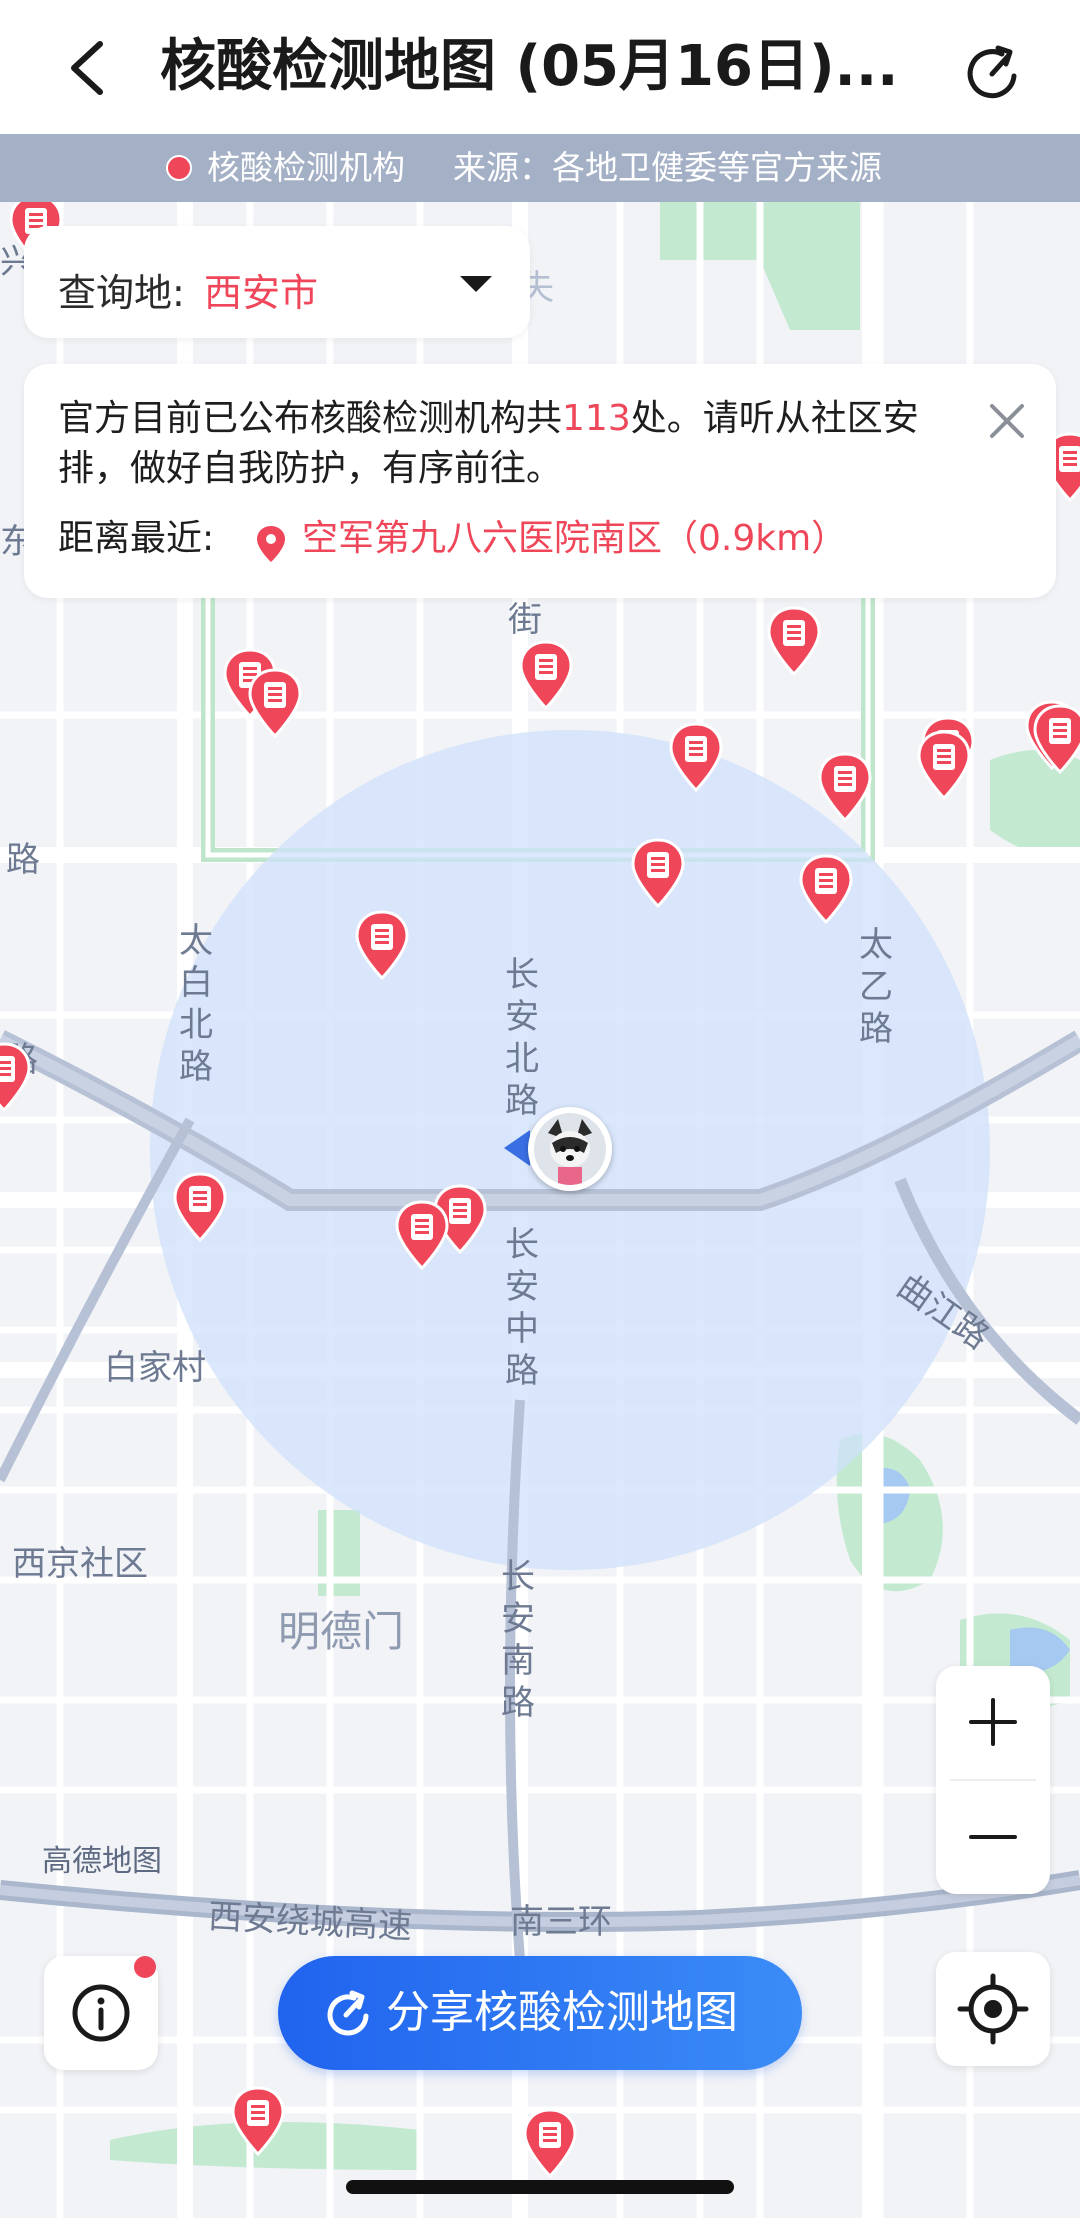 The width and height of the screenshot is (1080, 2218). I want to click on query-label: 查询地:, so click(121, 293).